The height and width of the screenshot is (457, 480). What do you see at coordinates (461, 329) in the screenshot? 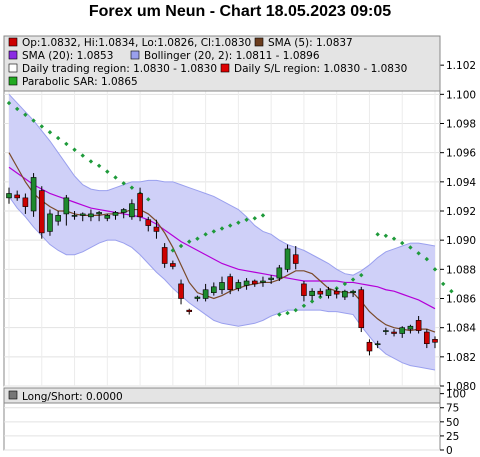
I see `y-tick-label: 1.084` at bounding box center [461, 329].